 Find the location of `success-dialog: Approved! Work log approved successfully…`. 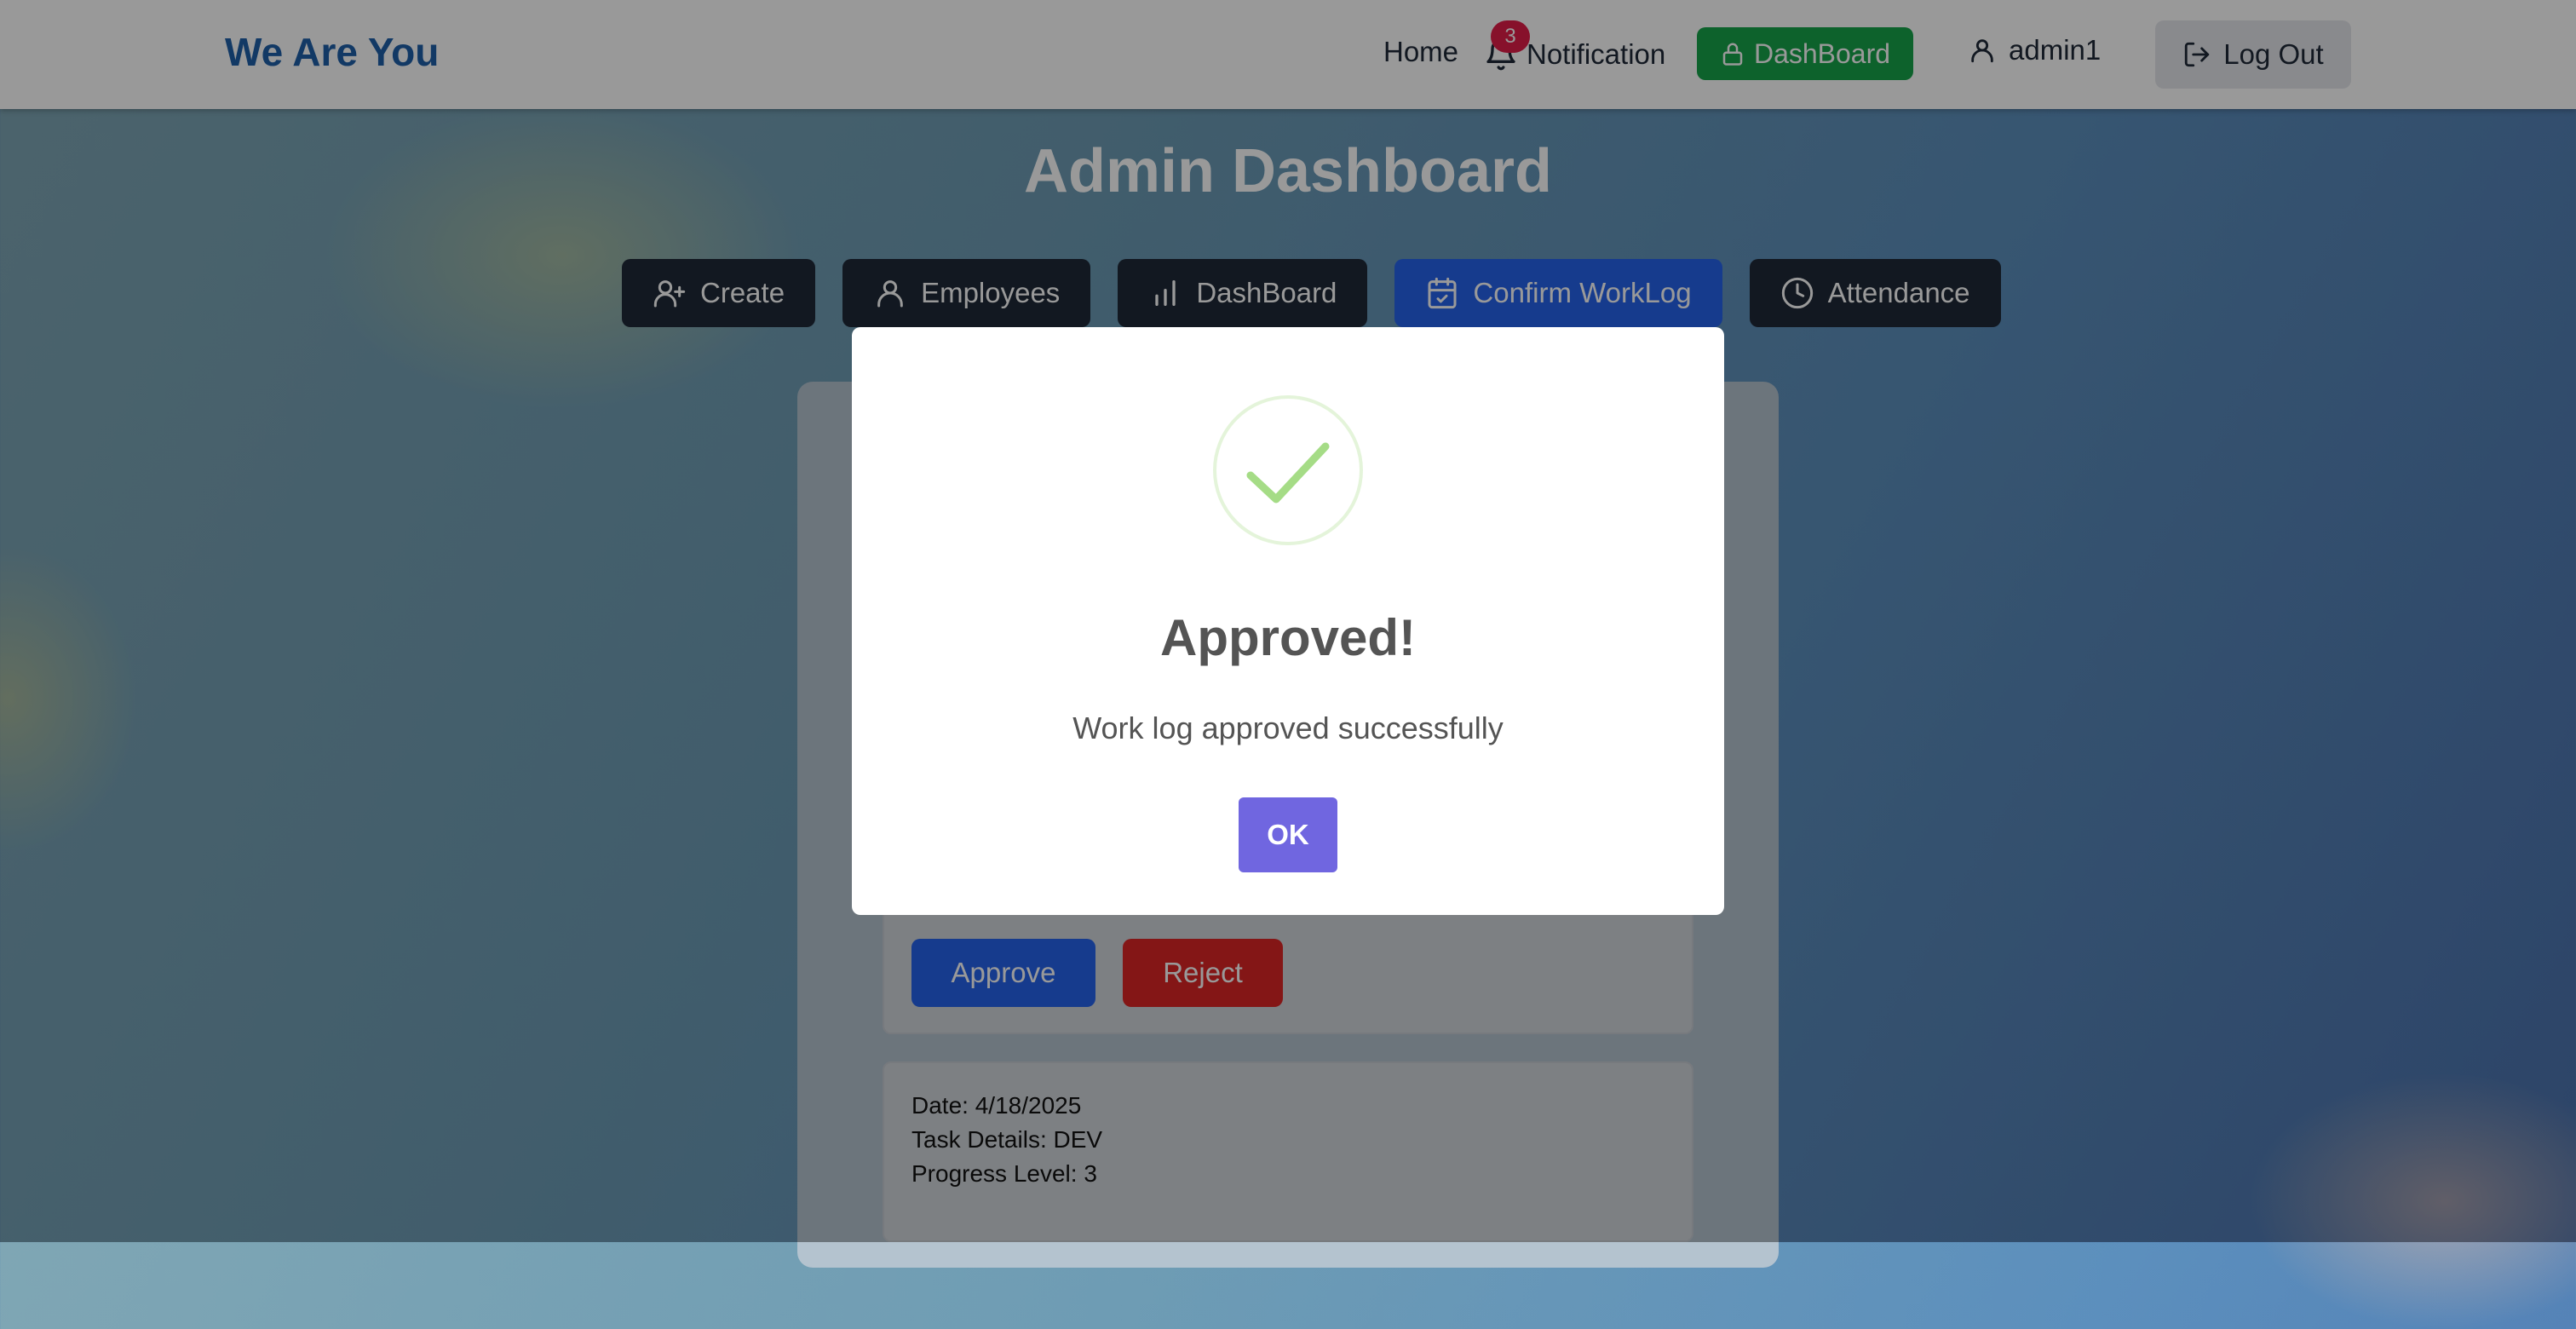

success-dialog: Approved! Work log approved successfully… is located at coordinates (1288, 621).